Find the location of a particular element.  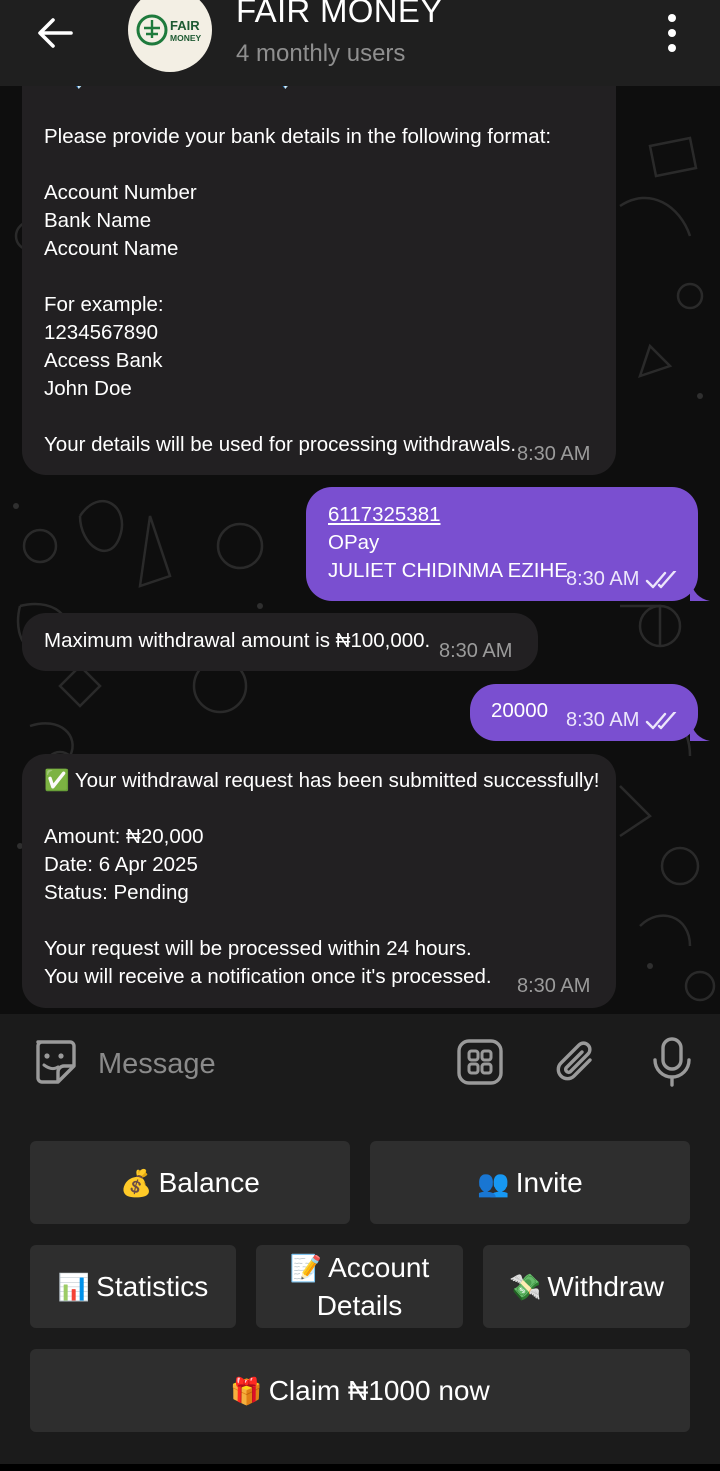

more-options-button is located at coordinates (672, 33).